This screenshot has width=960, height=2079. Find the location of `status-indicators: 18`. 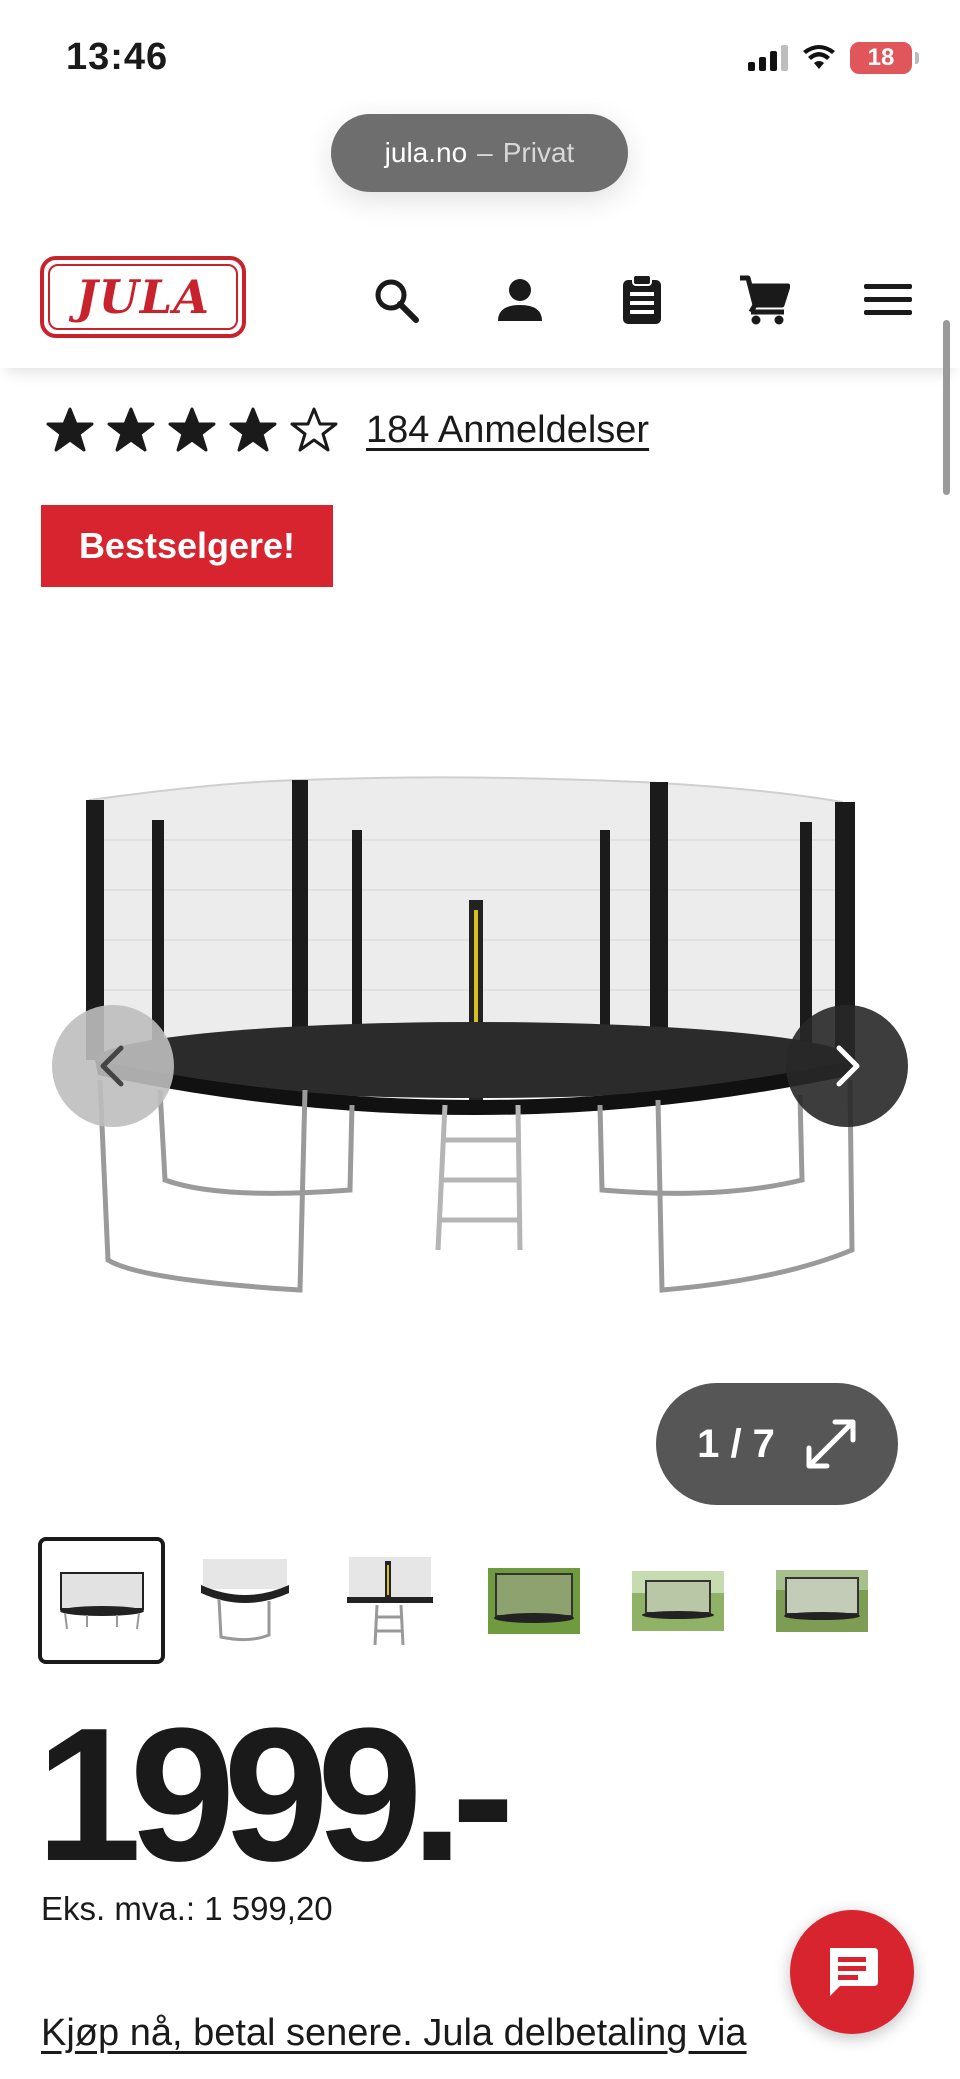

status-indicators: 18 is located at coordinates (833, 58).